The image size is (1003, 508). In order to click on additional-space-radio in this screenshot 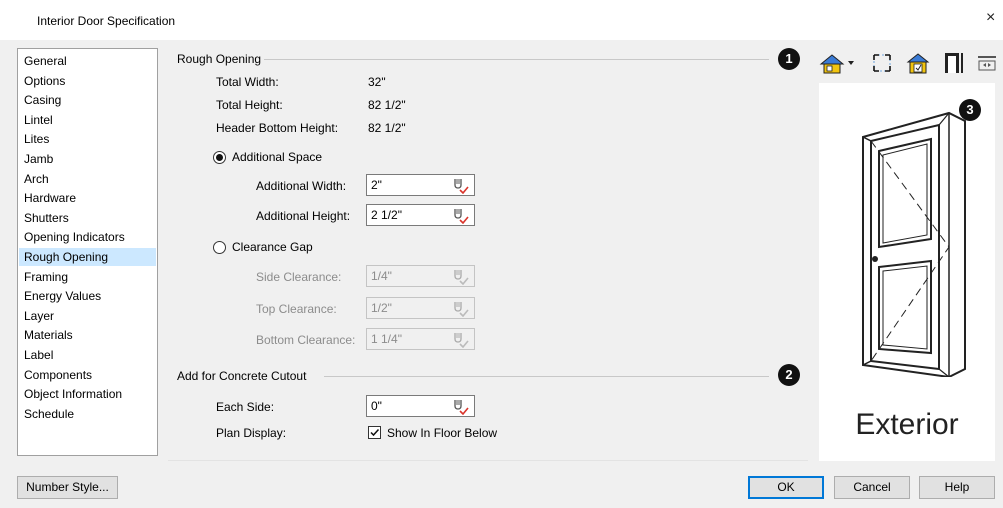, I will do `click(219, 157)`.